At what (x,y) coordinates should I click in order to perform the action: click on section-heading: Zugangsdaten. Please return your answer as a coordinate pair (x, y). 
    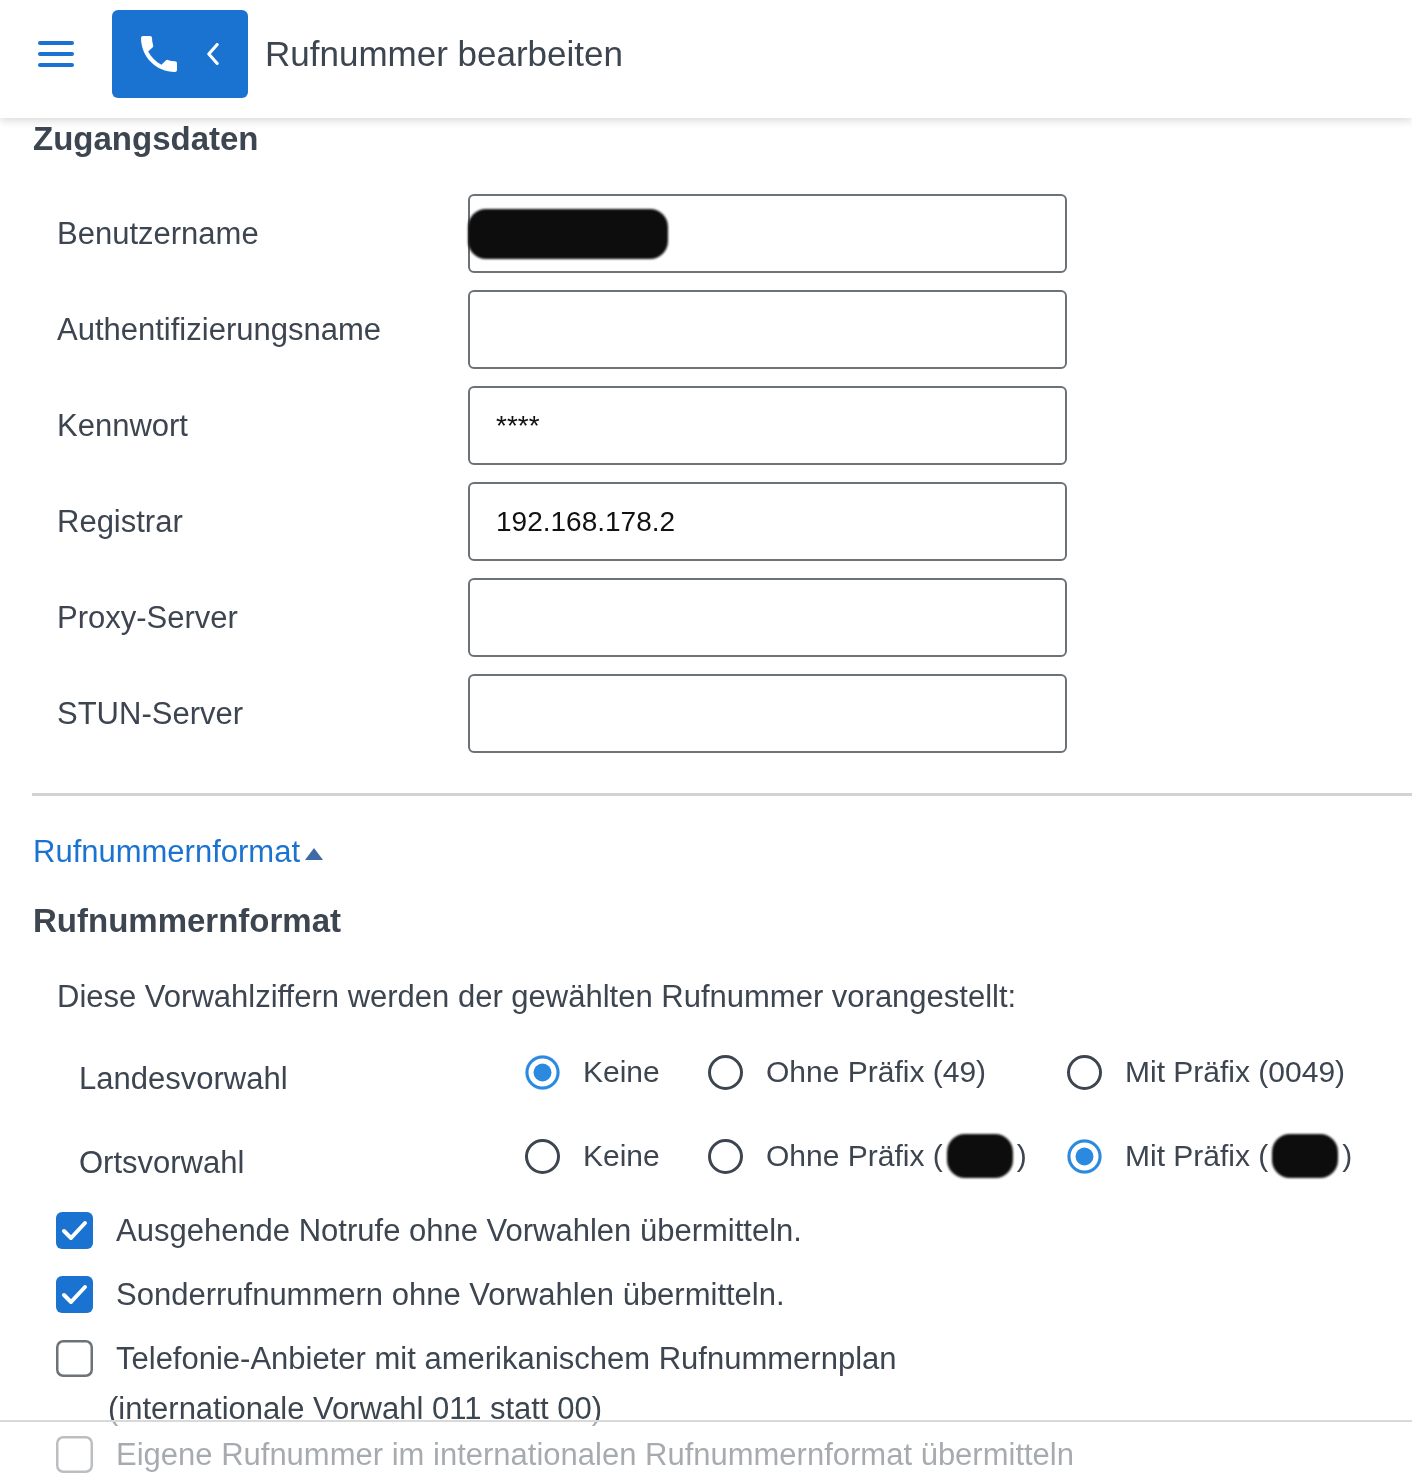
    Looking at the image, I should click on (146, 139).